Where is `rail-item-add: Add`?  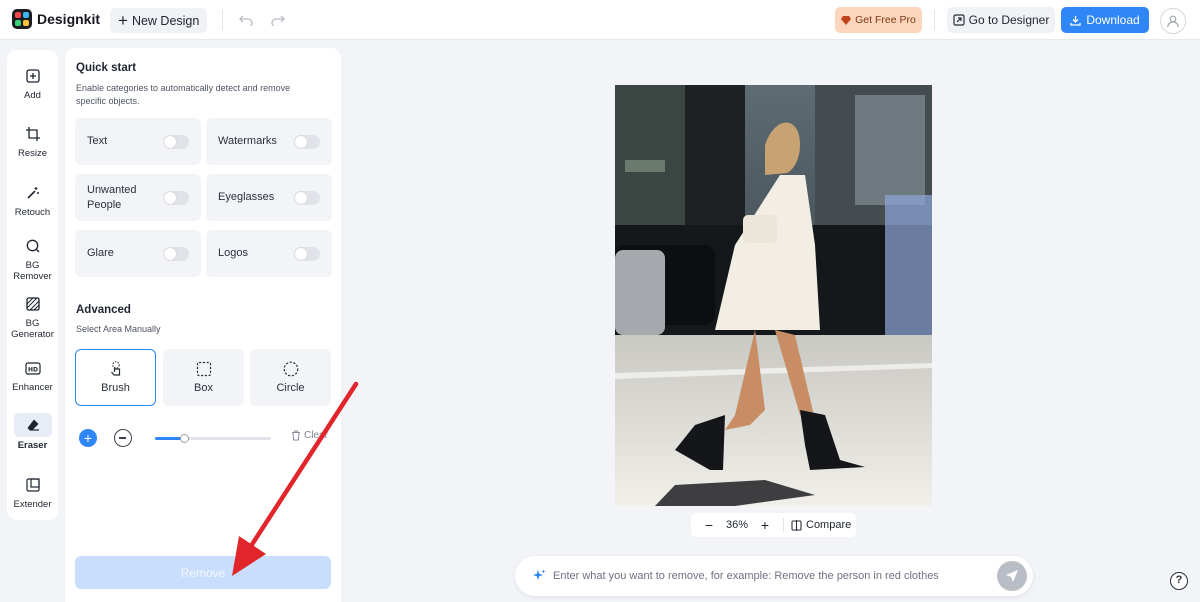
rail-item-add: Add is located at coordinates (32, 83).